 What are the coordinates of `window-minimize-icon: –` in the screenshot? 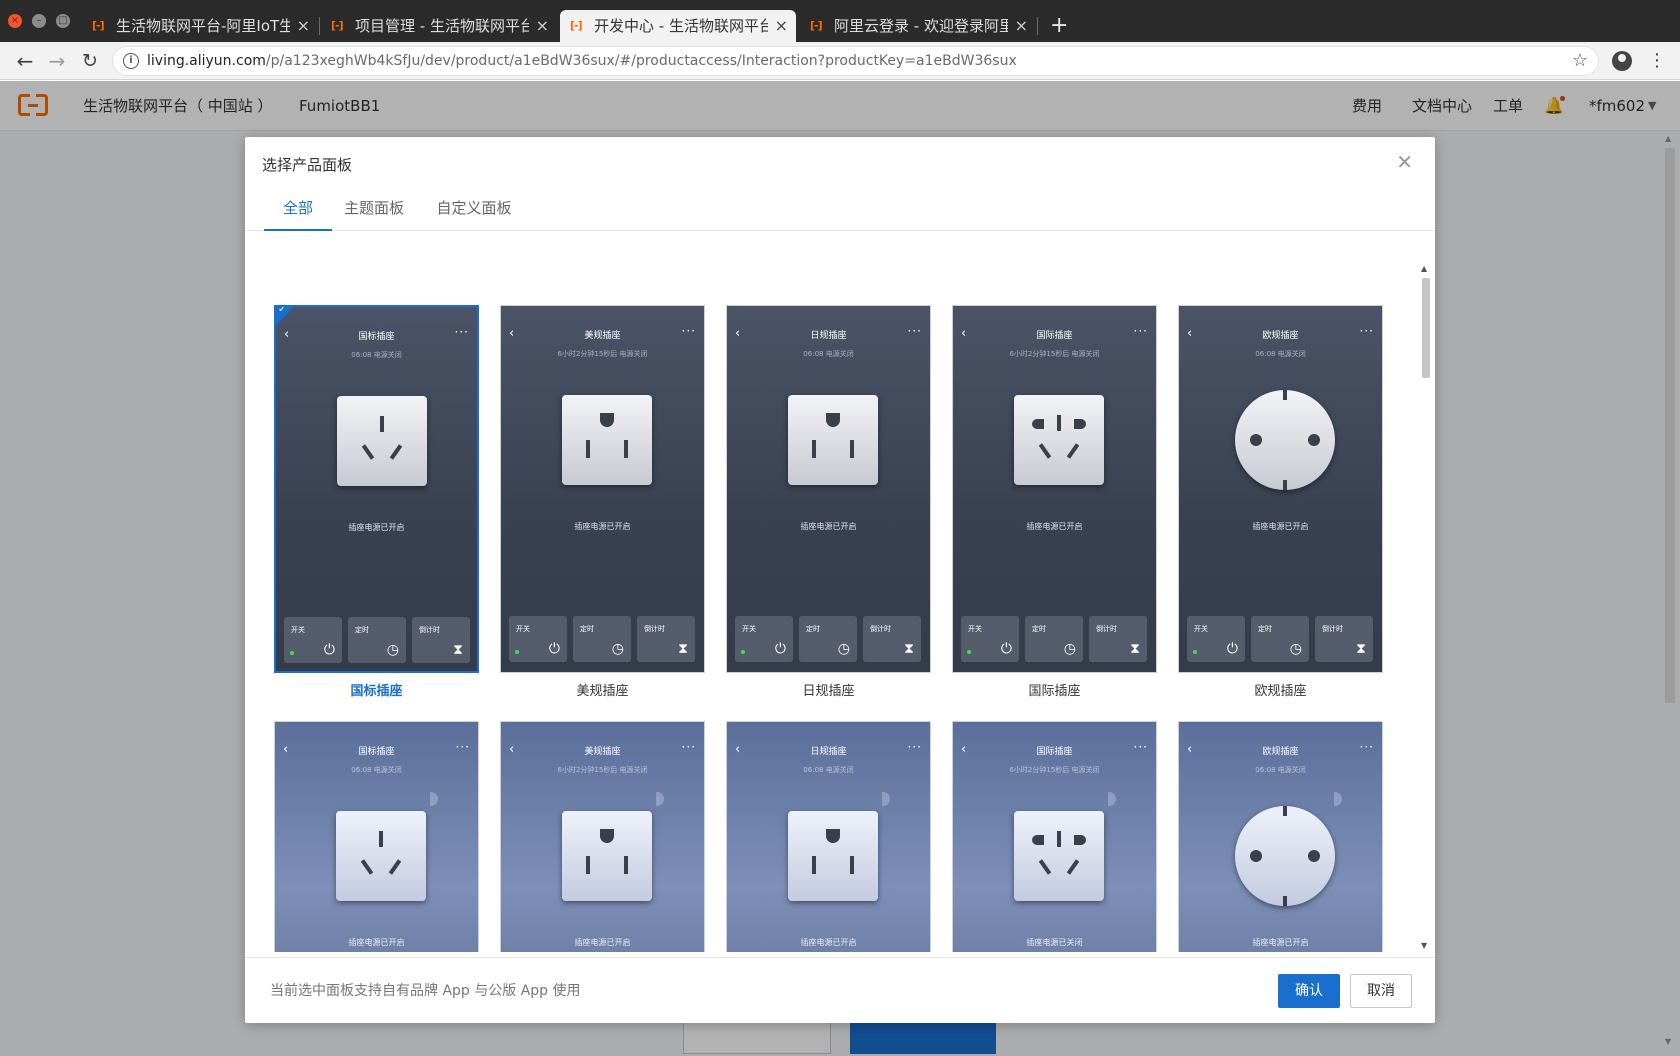 It's located at (39, 21).